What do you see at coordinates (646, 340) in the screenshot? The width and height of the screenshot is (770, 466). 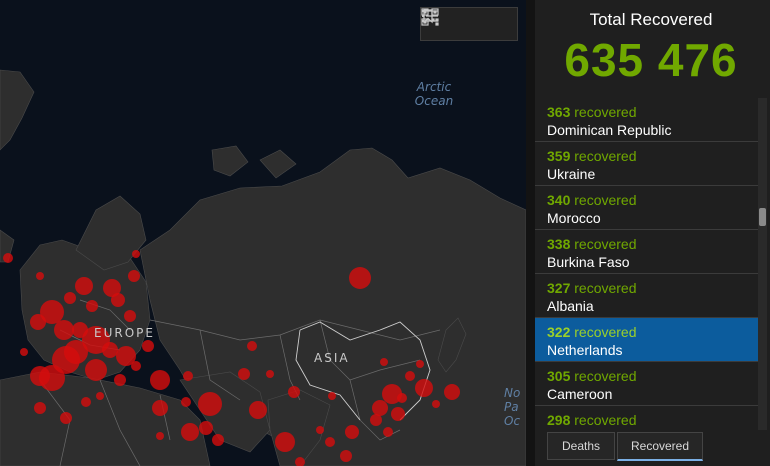 I see `list-item: 322 recovered Netherlands` at bounding box center [646, 340].